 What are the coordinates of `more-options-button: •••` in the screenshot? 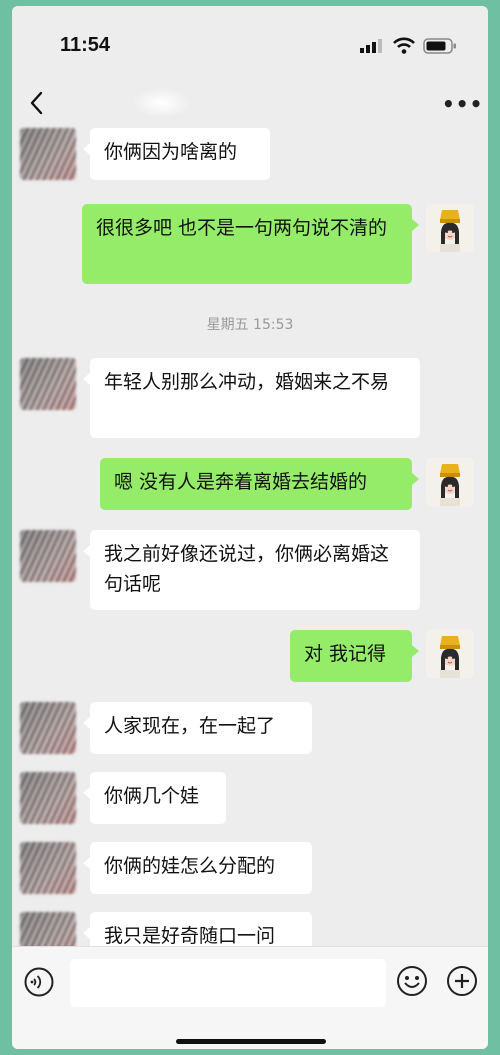 It's located at (462, 104).